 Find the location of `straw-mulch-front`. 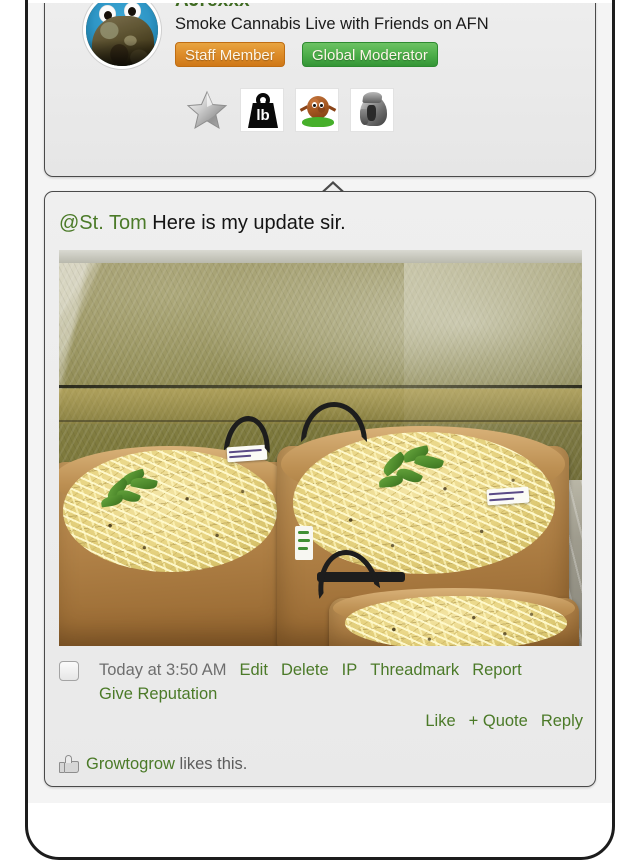

straw-mulch-front is located at coordinates (456, 621).